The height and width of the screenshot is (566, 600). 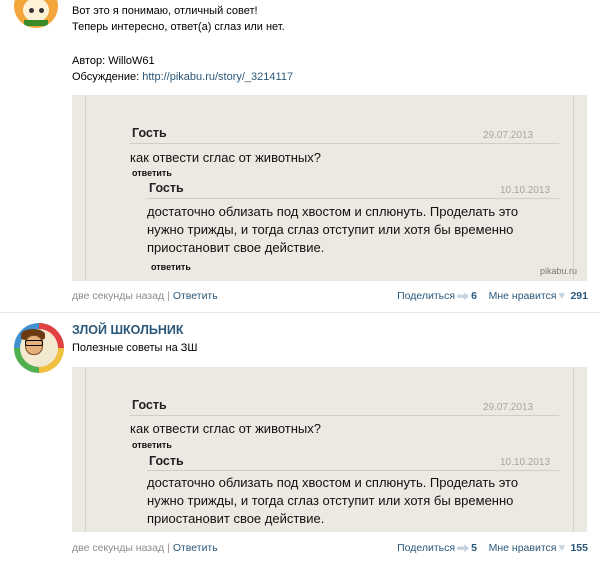 What do you see at coordinates (171, 267) in the screenshot?
I see `reply-reply-link: ответить` at bounding box center [171, 267].